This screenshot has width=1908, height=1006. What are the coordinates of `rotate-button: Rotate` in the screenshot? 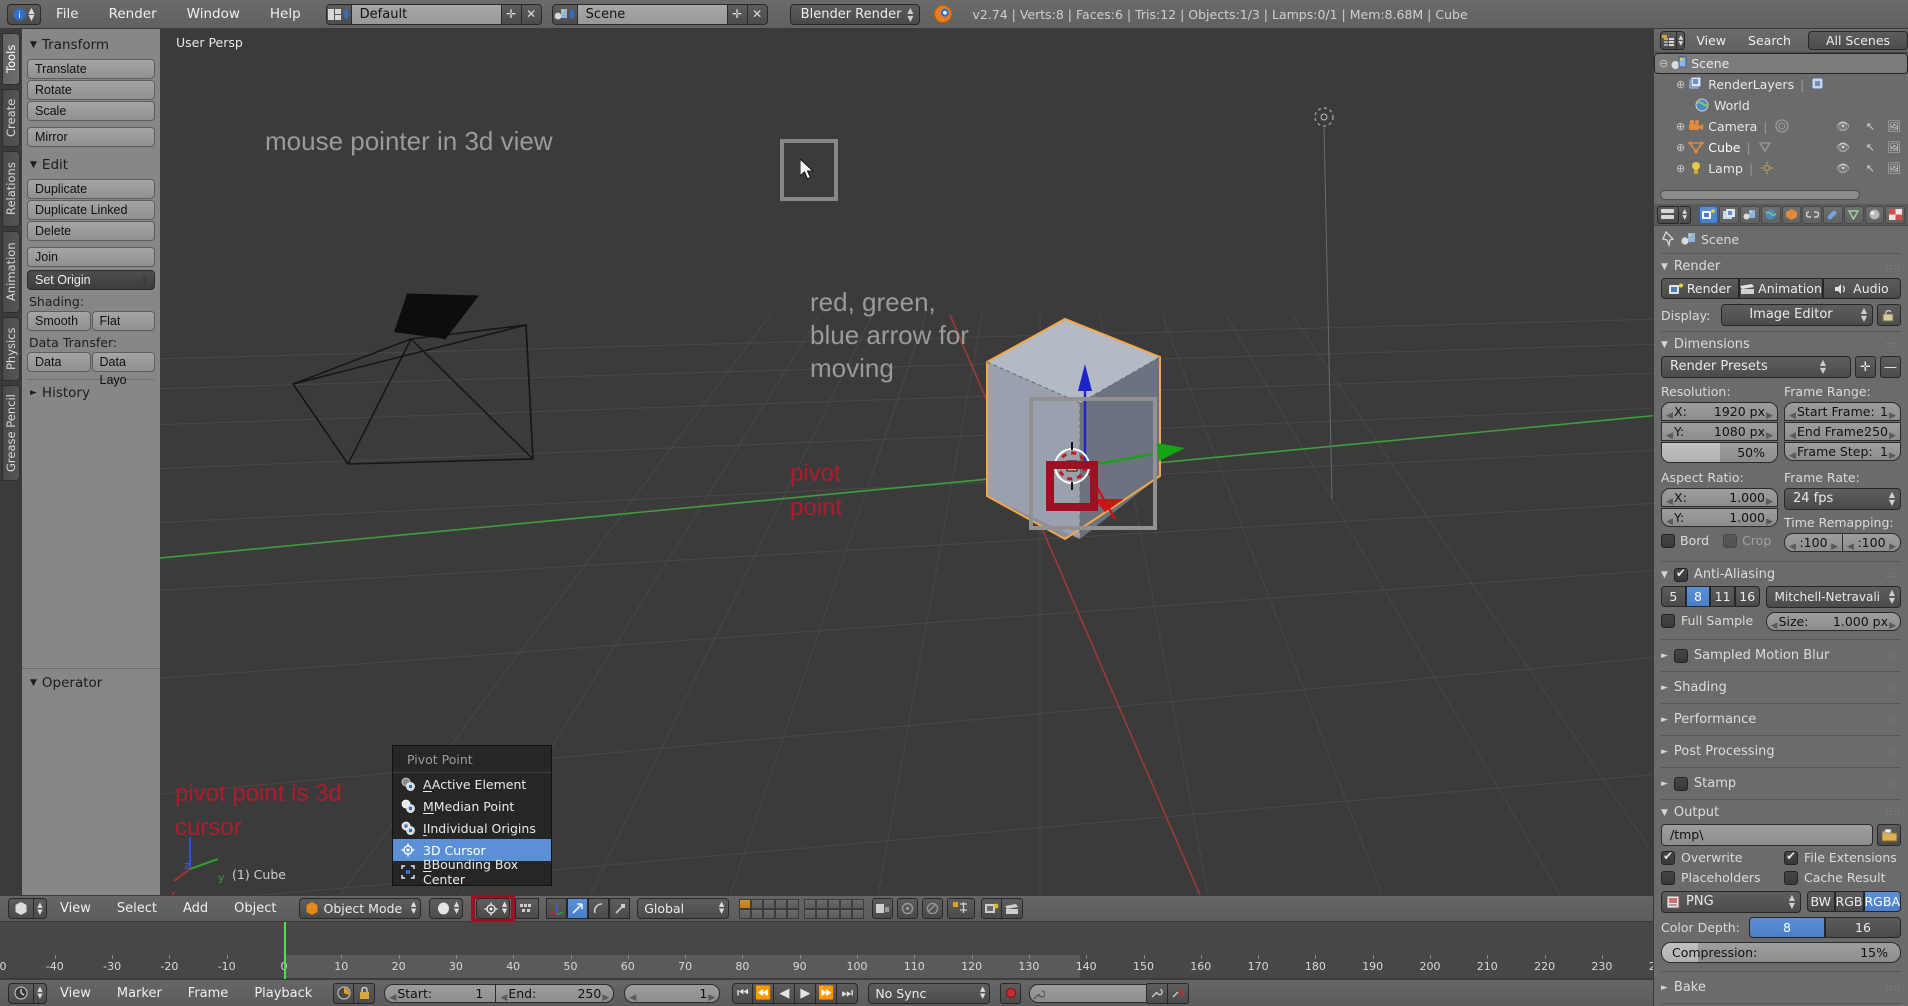 It's located at (91, 90).